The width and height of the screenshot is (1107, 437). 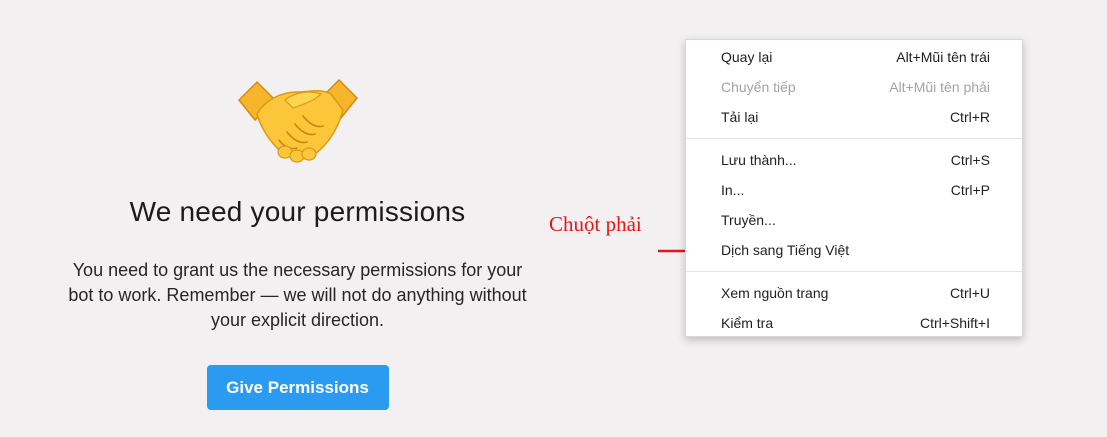 I want to click on menu-item-shortcut: Alt+Mũi tên trái, so click(x=943, y=57).